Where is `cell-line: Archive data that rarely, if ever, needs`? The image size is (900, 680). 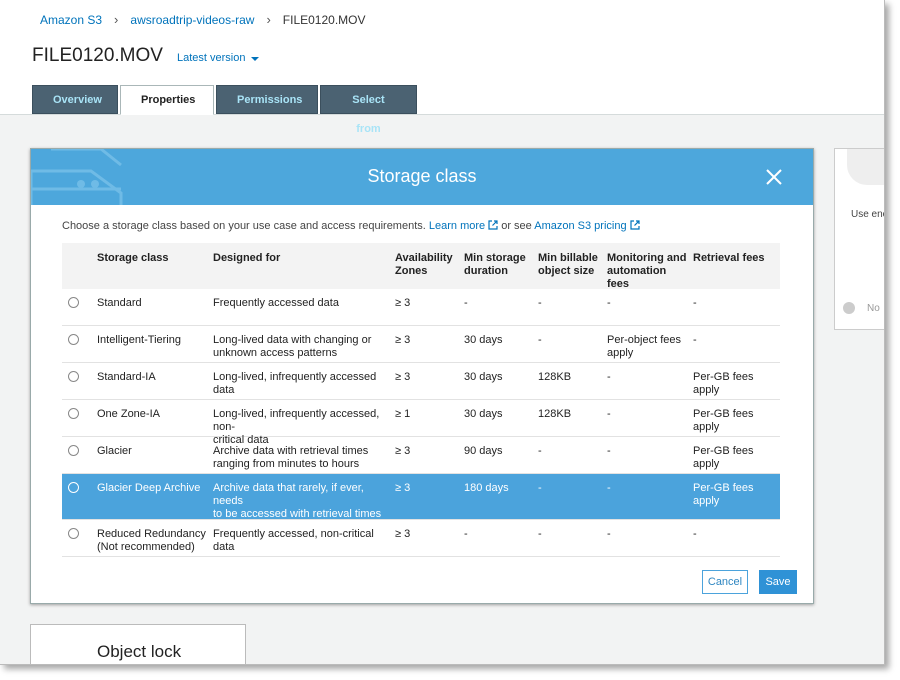
cell-line: Archive data that rarely, if ever, needs is located at coordinates (288, 494).